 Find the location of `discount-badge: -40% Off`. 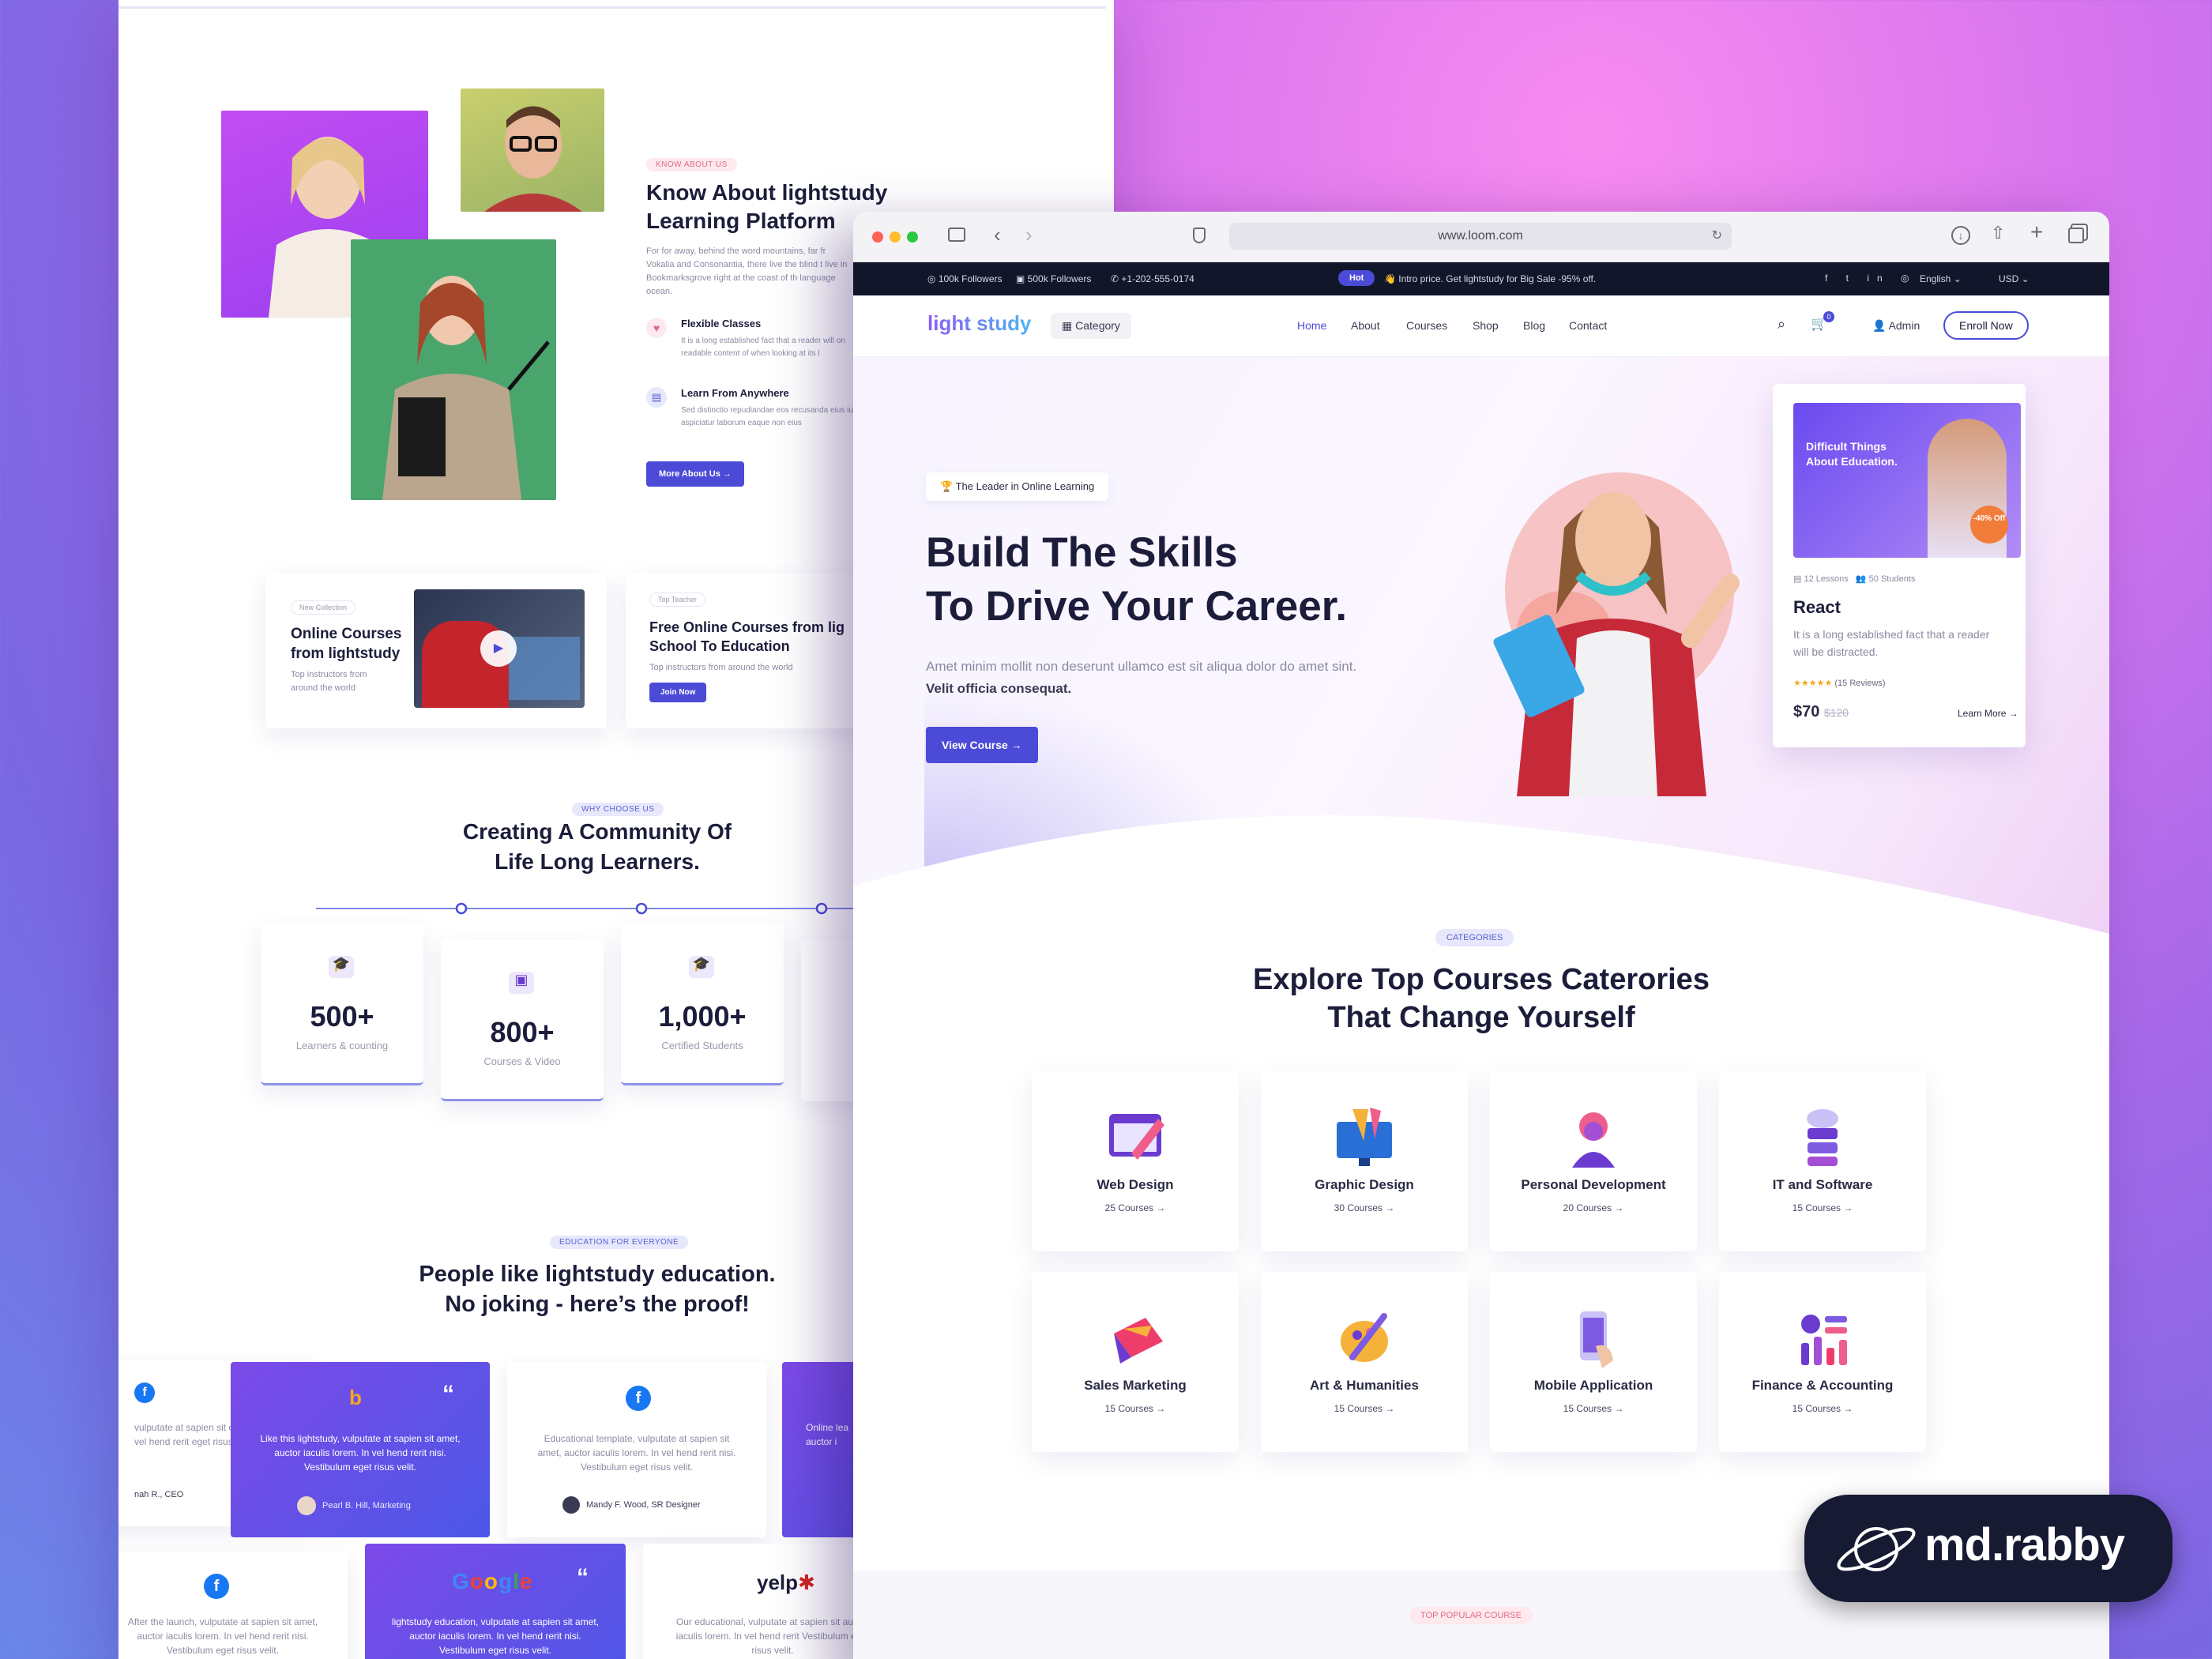

discount-badge: -40% Off is located at coordinates (1989, 525).